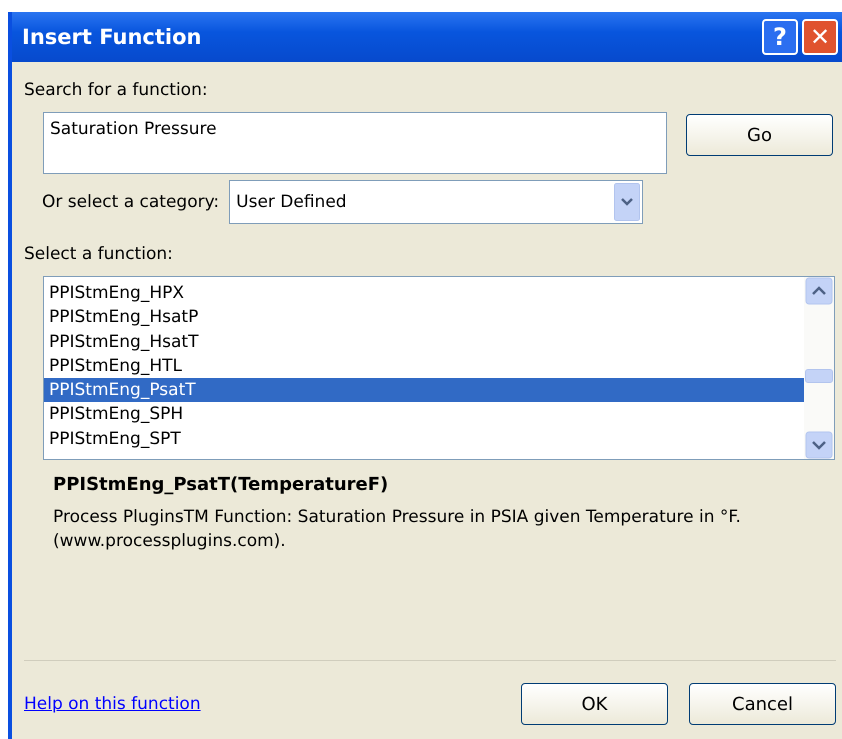  I want to click on function-list-item: PPIStmEng_PsatT, so click(424, 390).